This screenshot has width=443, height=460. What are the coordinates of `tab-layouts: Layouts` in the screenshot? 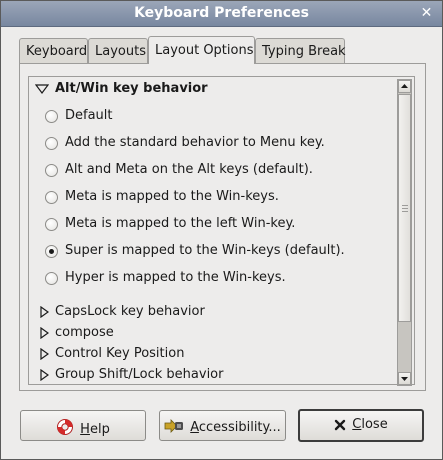 It's located at (118, 50).